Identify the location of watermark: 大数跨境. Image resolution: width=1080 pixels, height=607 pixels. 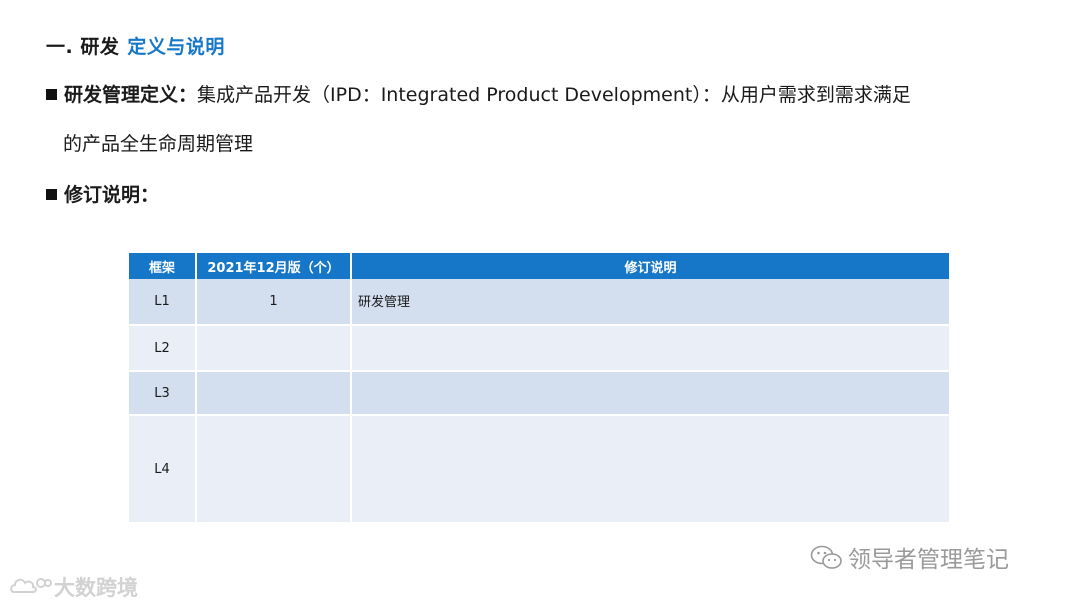
(73, 587).